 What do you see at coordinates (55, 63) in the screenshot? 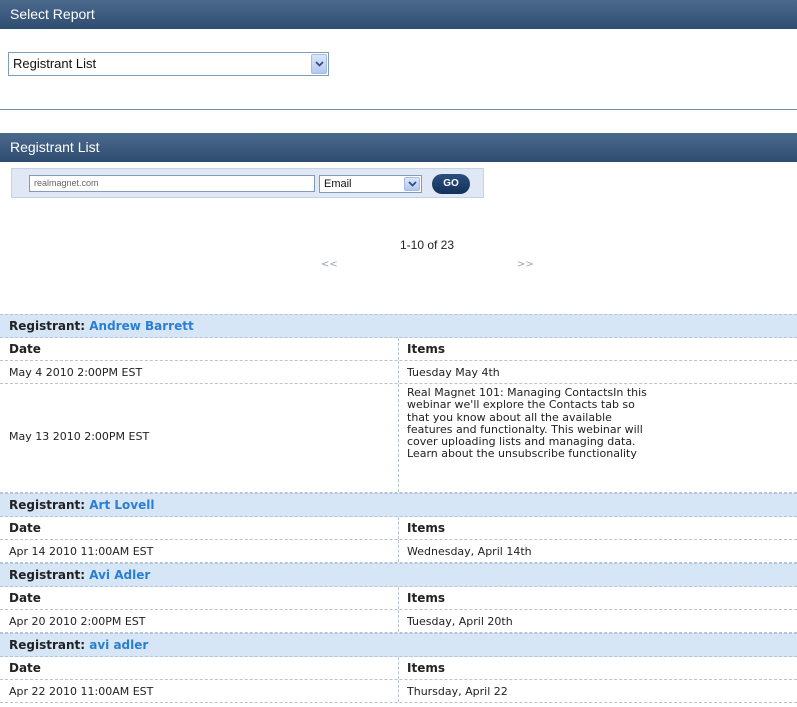
I see `report-select-value: Registrant List` at bounding box center [55, 63].